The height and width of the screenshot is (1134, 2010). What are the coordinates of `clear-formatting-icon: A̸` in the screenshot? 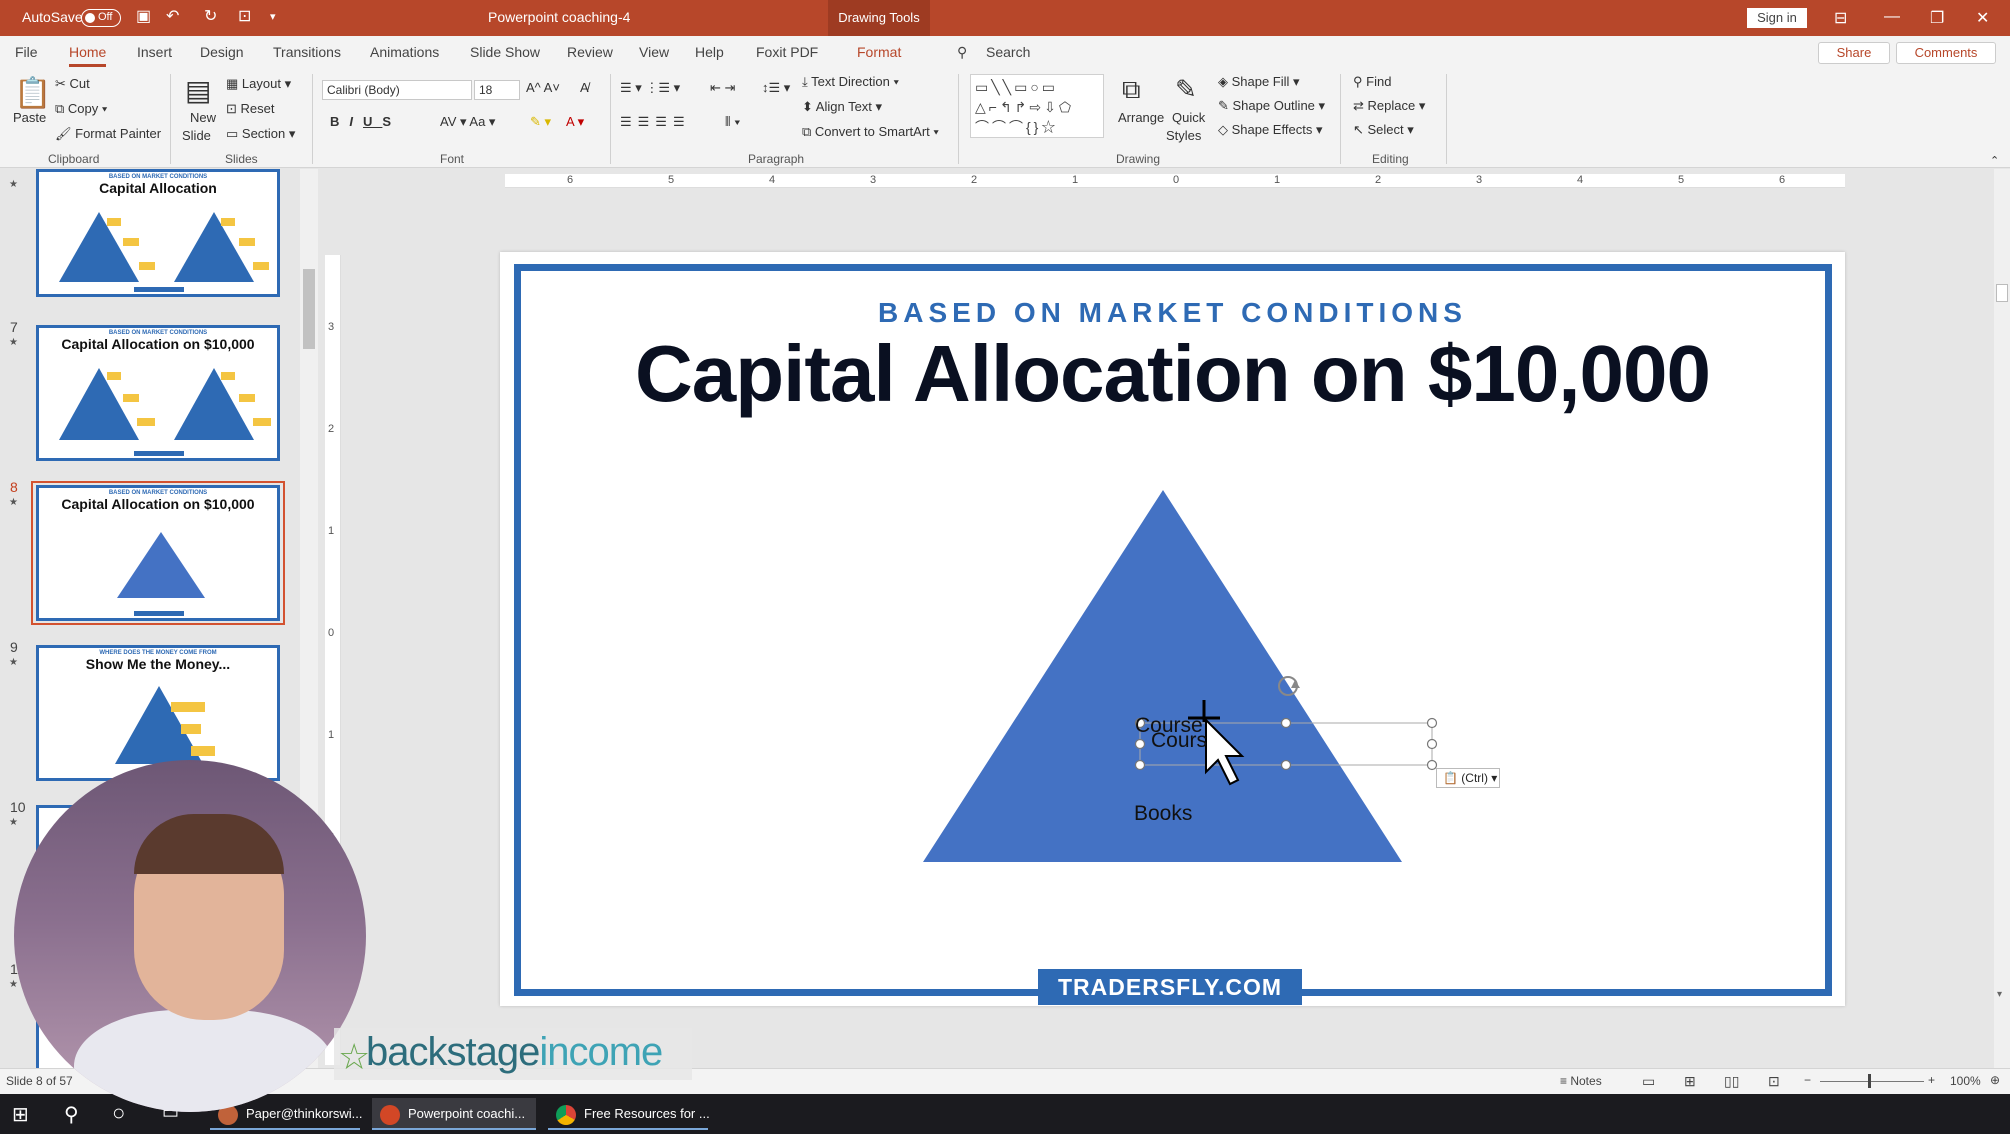 It's located at (584, 87).